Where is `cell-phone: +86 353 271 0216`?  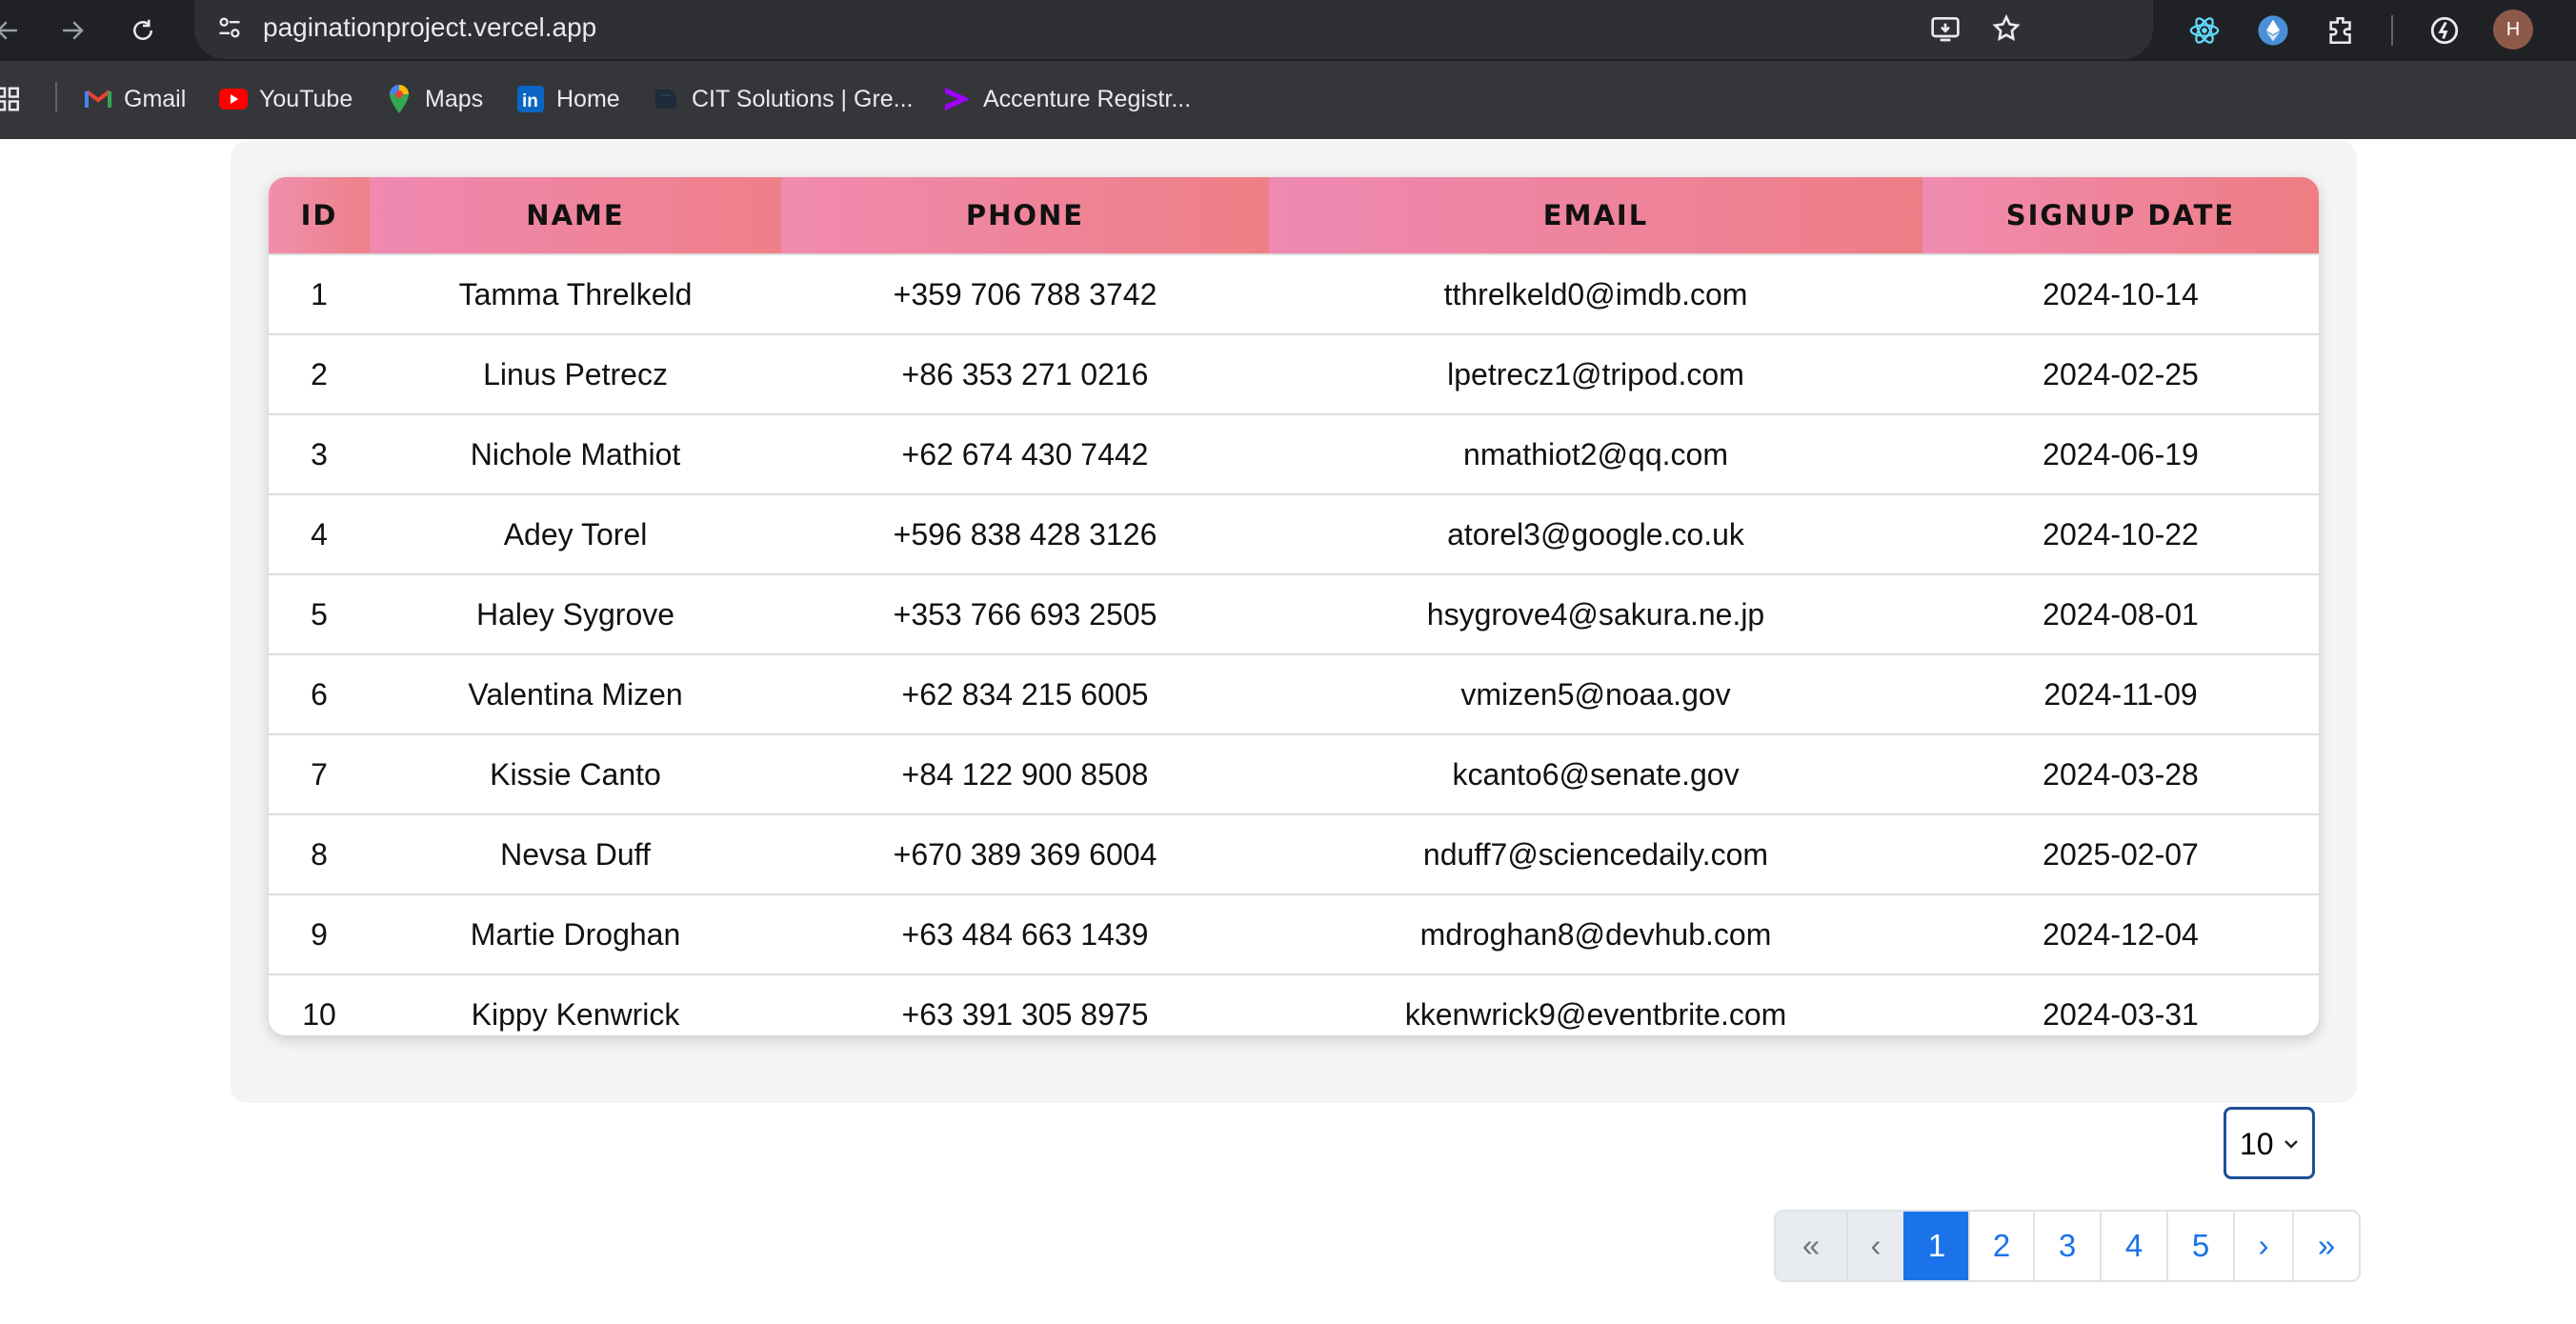 cell-phone: +86 353 271 0216 is located at coordinates (1025, 373).